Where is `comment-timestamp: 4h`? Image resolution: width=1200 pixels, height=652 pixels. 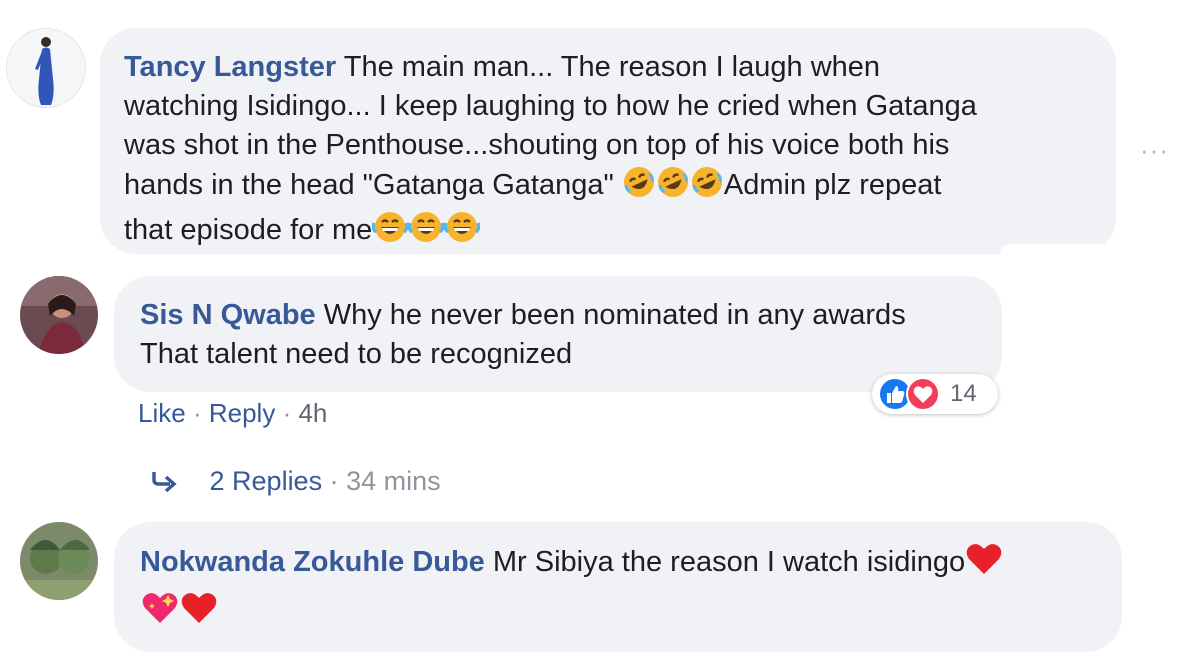 comment-timestamp: 4h is located at coordinates (312, 413).